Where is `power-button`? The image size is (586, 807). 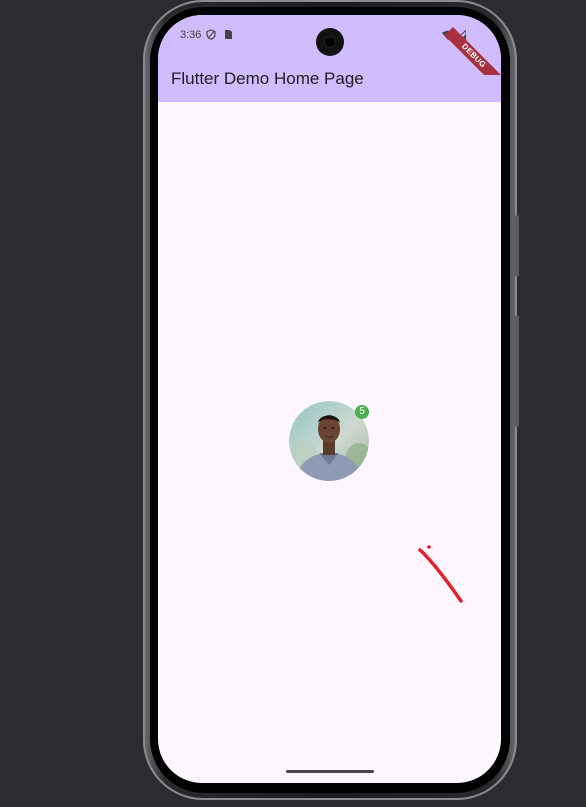 power-button is located at coordinates (517, 246).